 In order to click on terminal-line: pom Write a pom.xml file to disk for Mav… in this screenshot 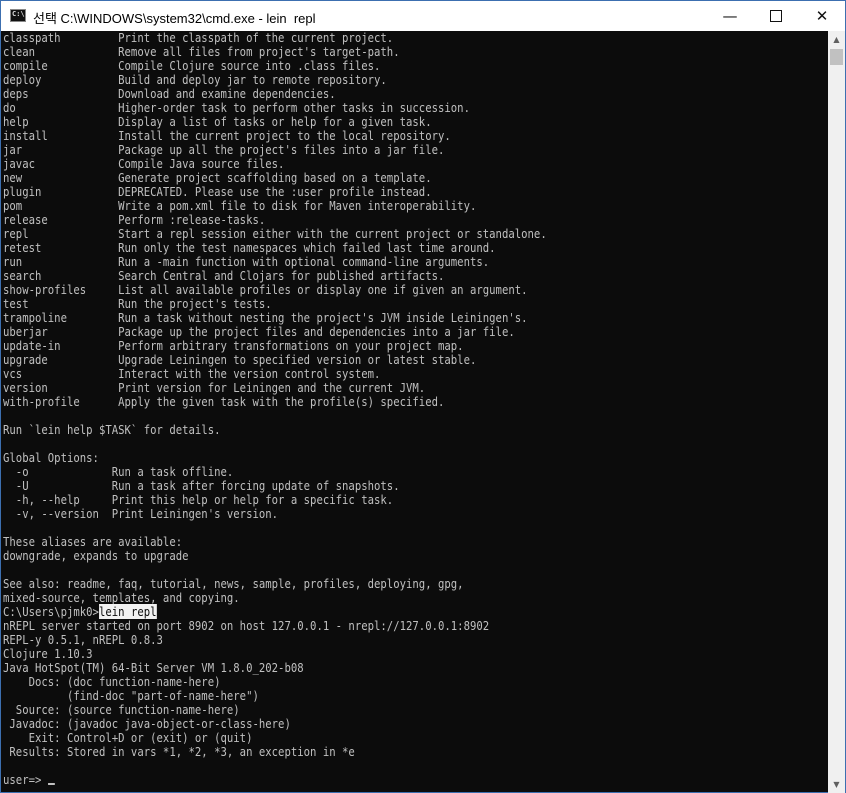, I will do `click(240, 205)`.